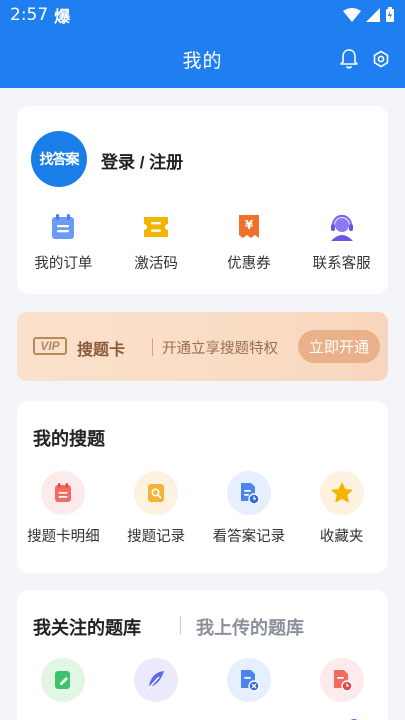 The image size is (405, 720). What do you see at coordinates (156, 227) in the screenshot?
I see `ticket-icon` at bounding box center [156, 227].